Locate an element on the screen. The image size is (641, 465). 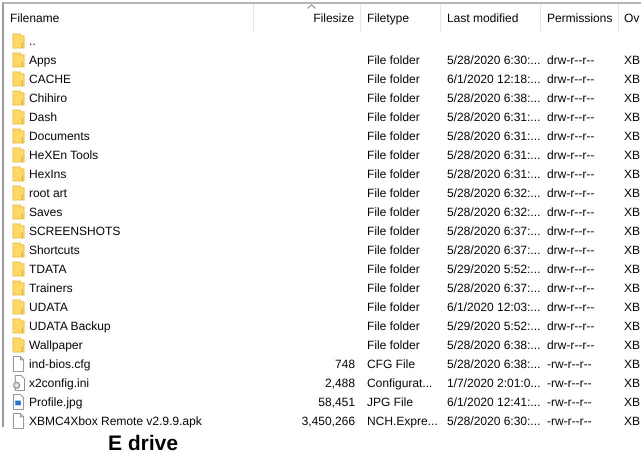
file-name: Wallpaper is located at coordinates (56, 345).